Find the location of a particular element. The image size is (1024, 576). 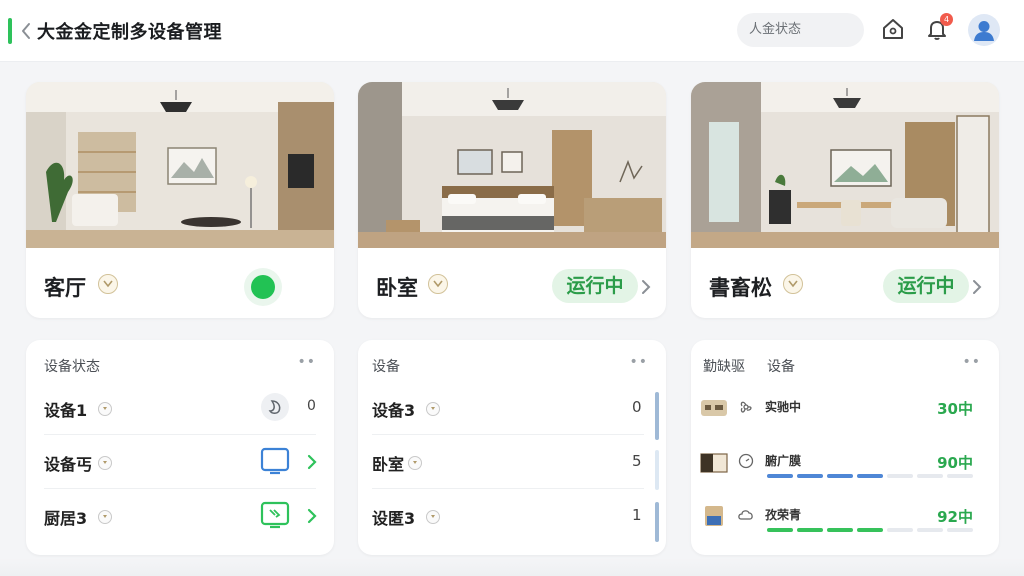

list-item: 设匿3 1 is located at coordinates (512, 516).